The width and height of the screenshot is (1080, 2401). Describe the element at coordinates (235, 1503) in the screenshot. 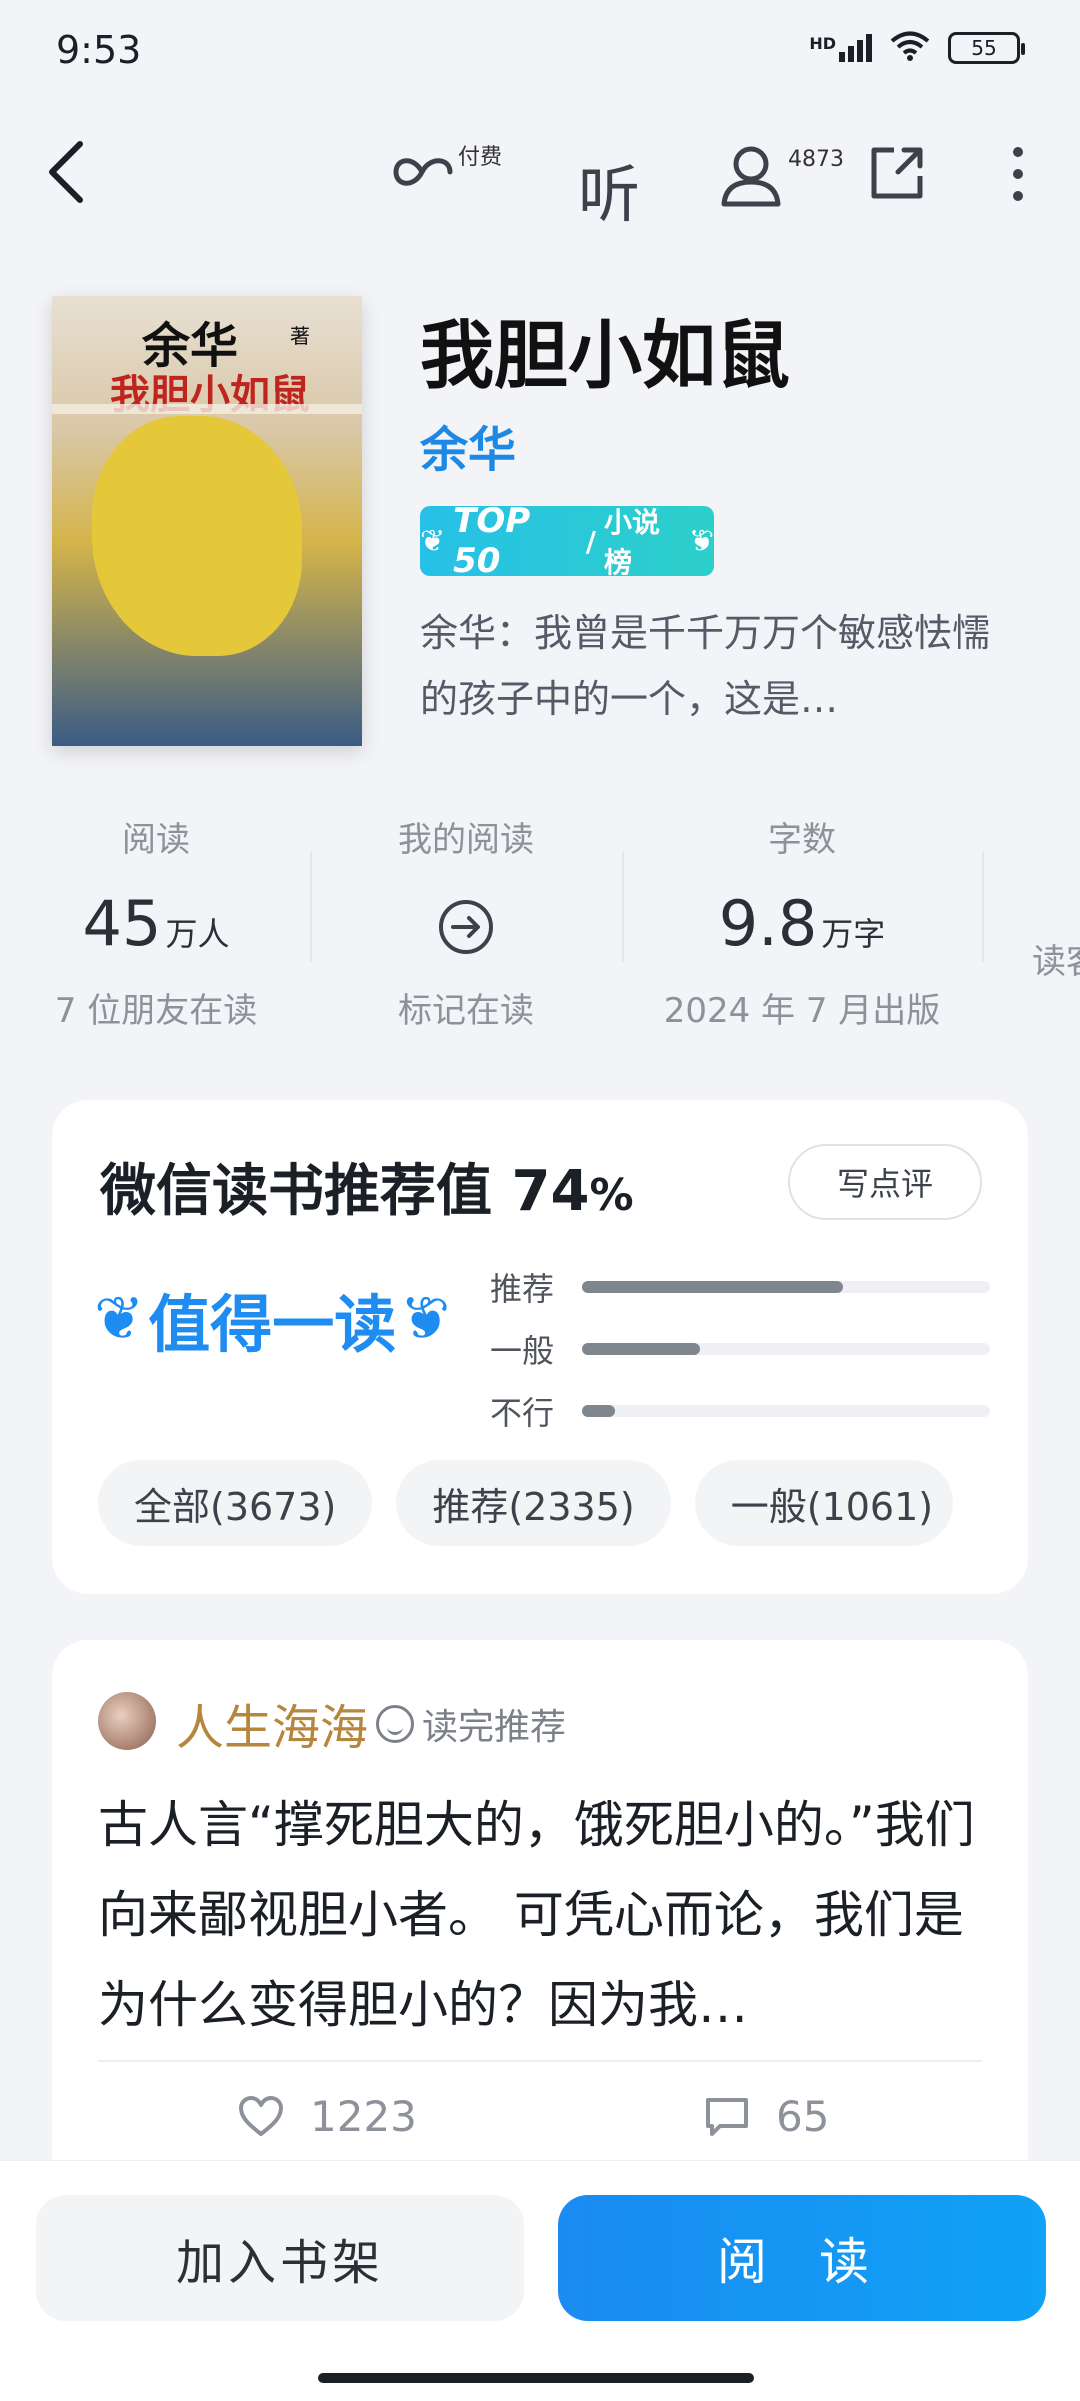

I see `filter-all: 全部(3673)` at that location.